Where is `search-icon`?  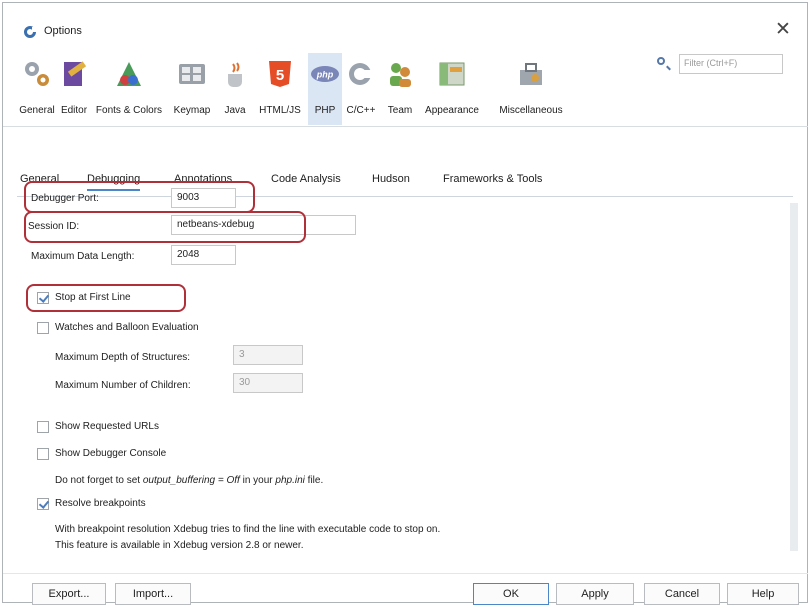 search-icon is located at coordinates (661, 61).